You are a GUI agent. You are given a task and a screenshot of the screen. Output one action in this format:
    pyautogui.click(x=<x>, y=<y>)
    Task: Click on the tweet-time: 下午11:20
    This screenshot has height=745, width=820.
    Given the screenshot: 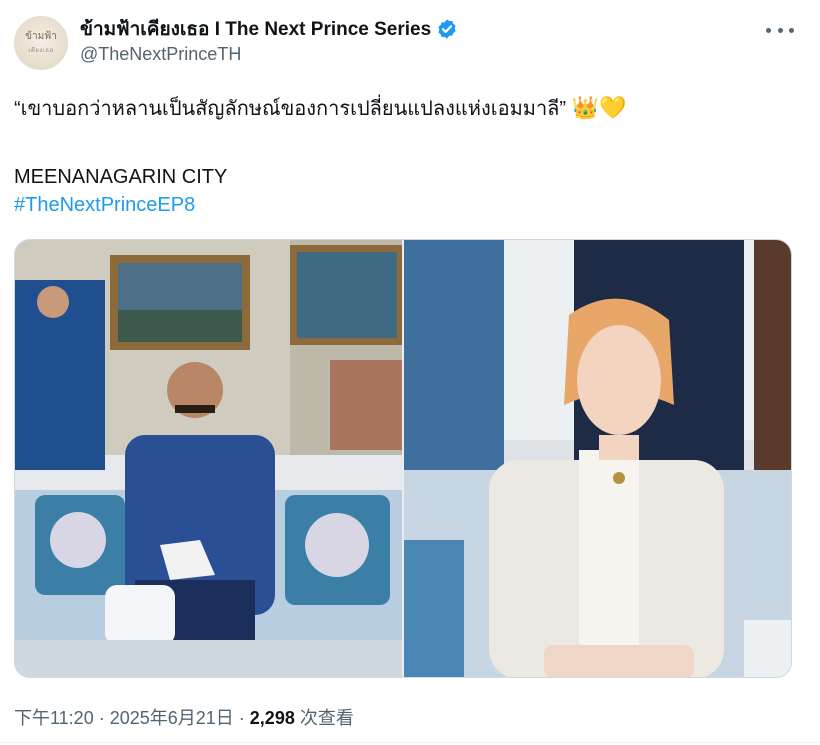 What is the action you would take?
    pyautogui.click(x=54, y=718)
    